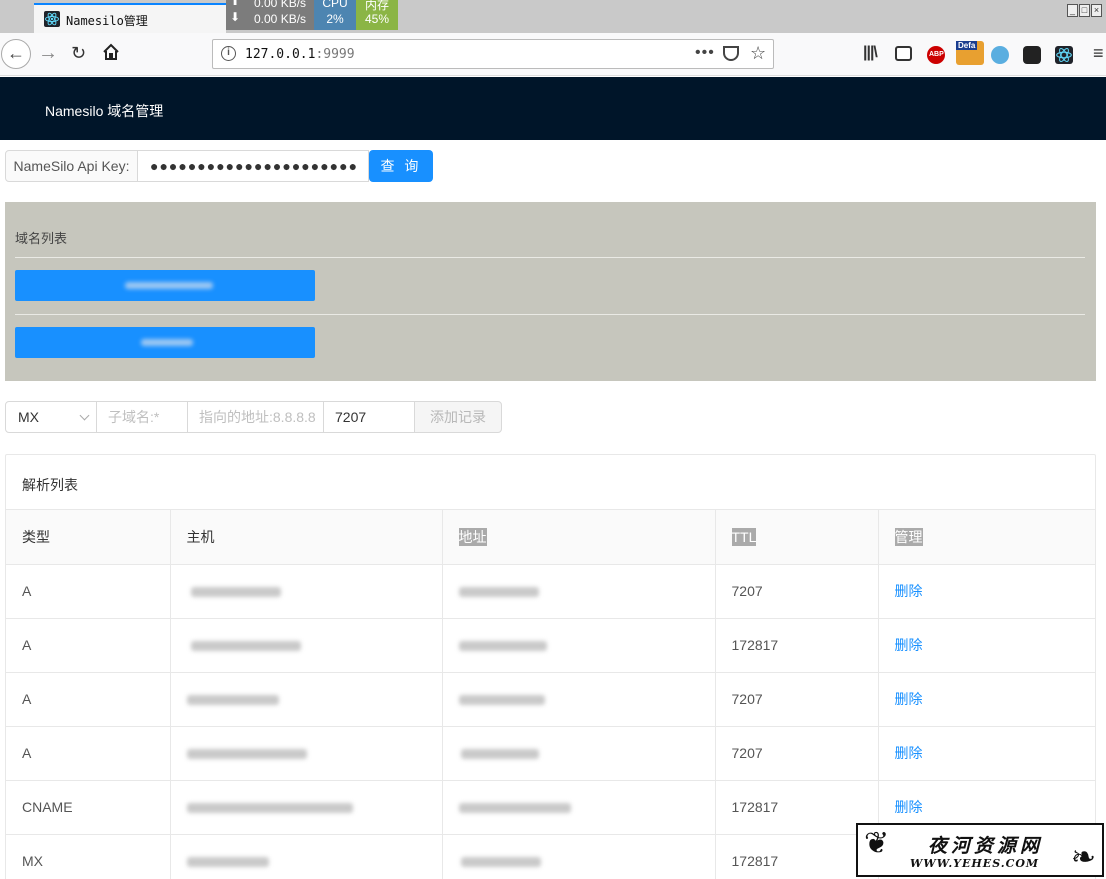 The image size is (1106, 879). I want to click on column-header-actions: 管理, so click(986, 537).